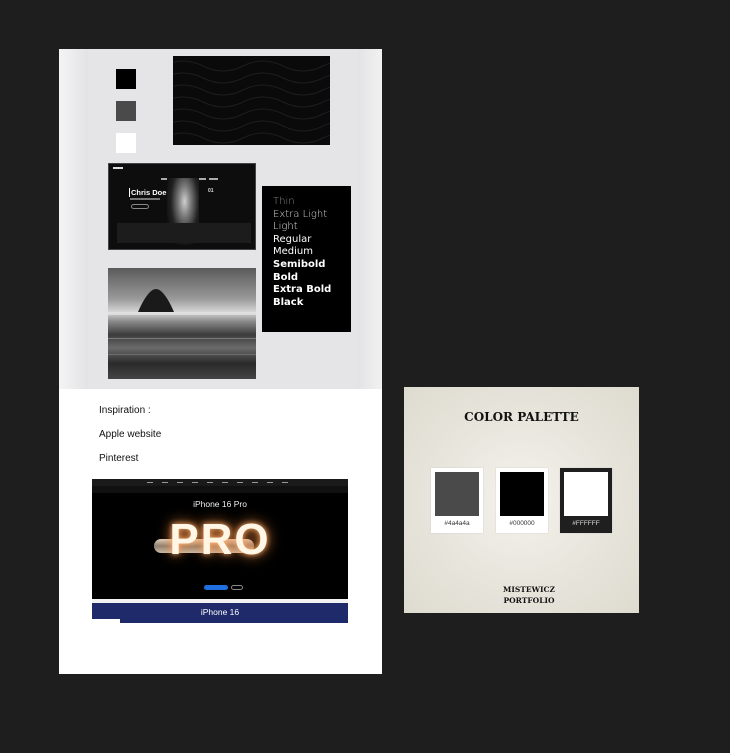  I want to click on apple-lower-title: iPhone 16, so click(220, 612).